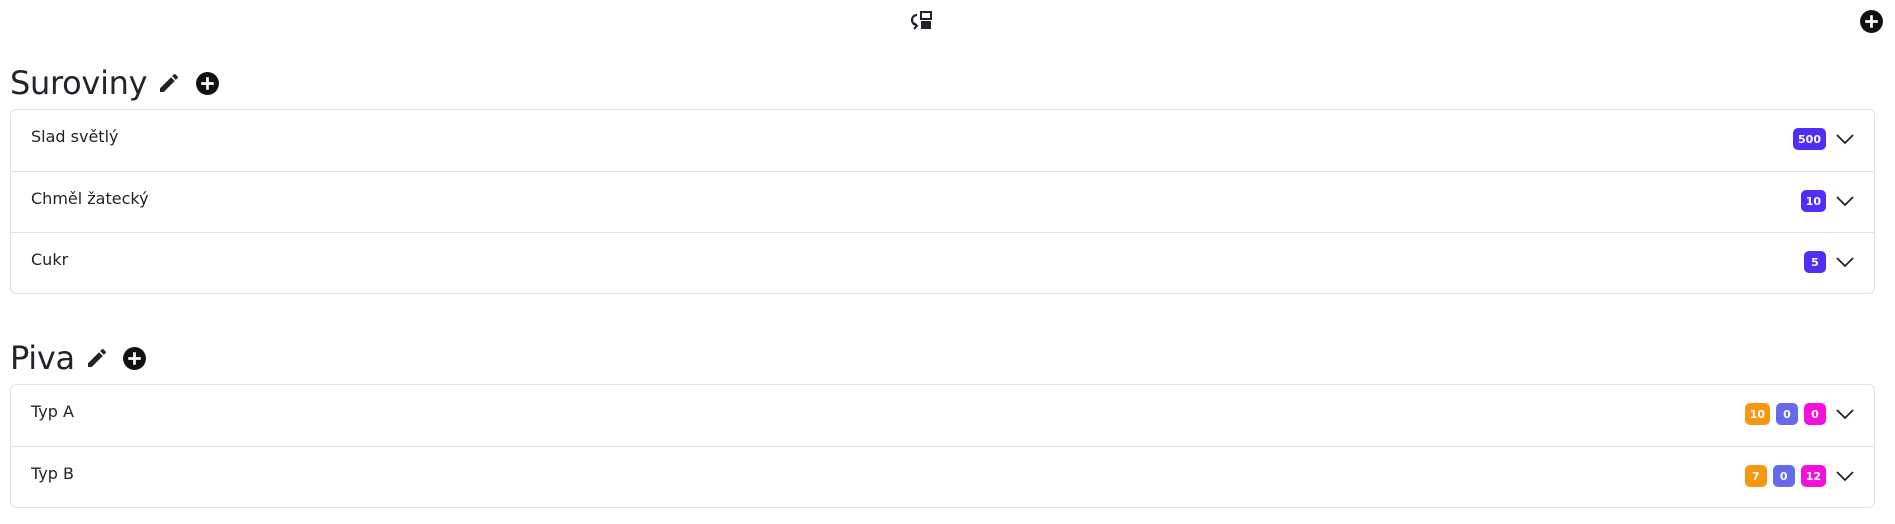  I want to click on orange-badge: 10, so click(1757, 414).